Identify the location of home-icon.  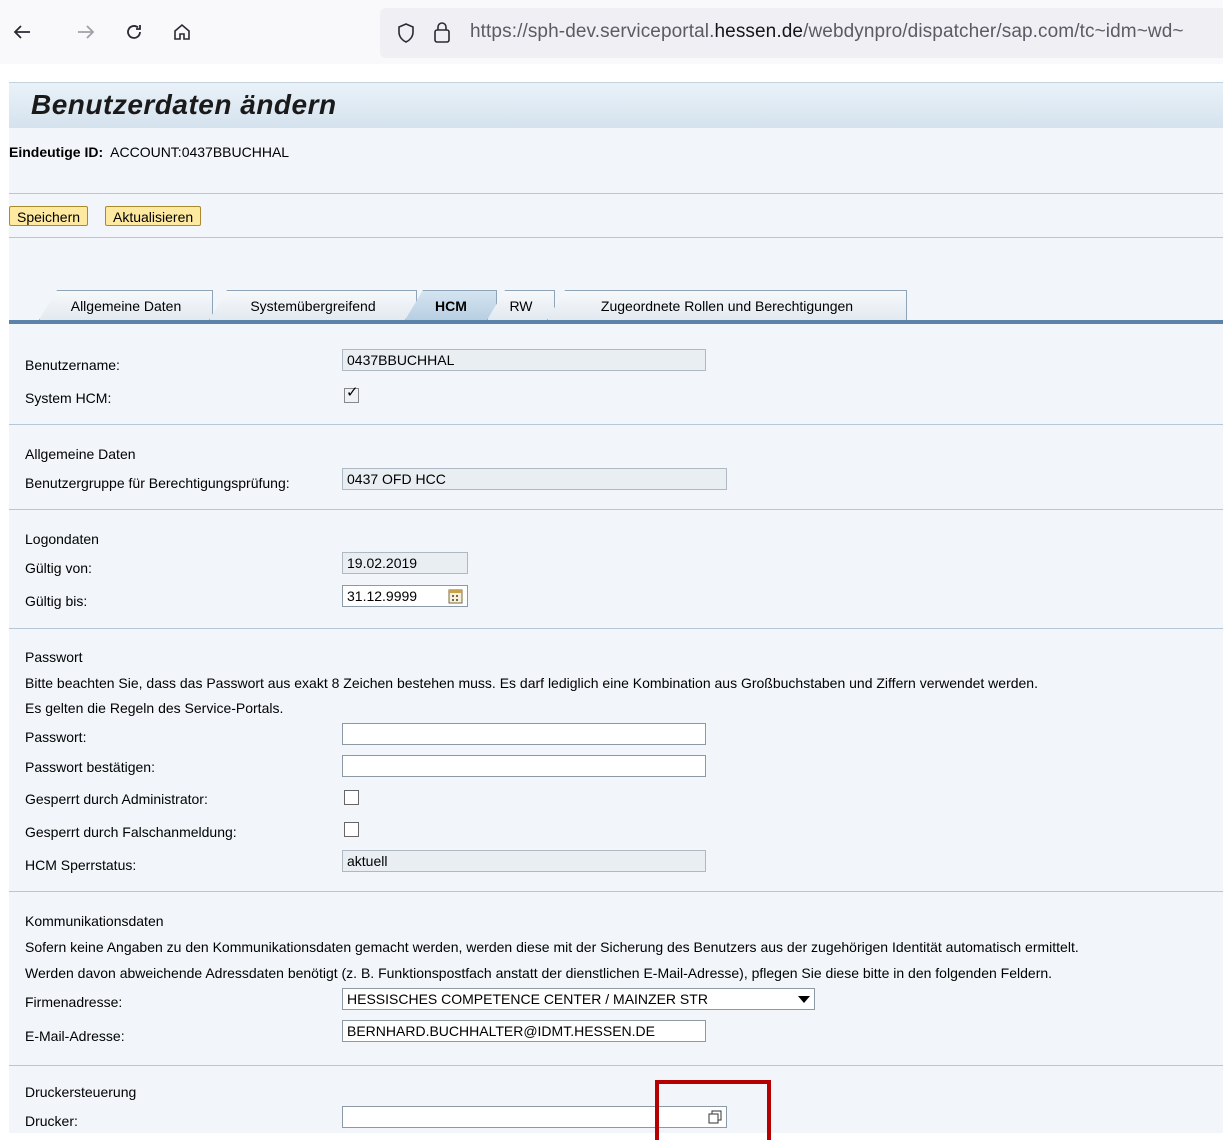
(182, 31).